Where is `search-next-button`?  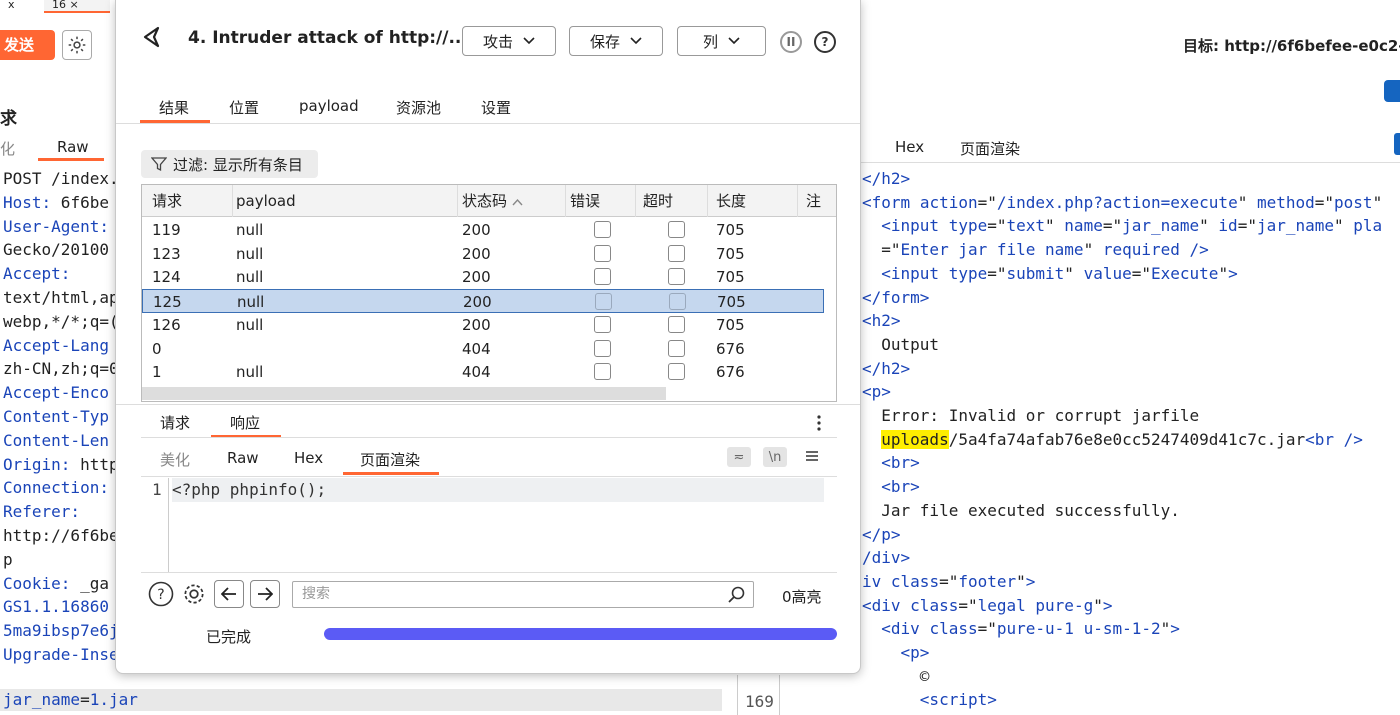 search-next-button is located at coordinates (265, 594).